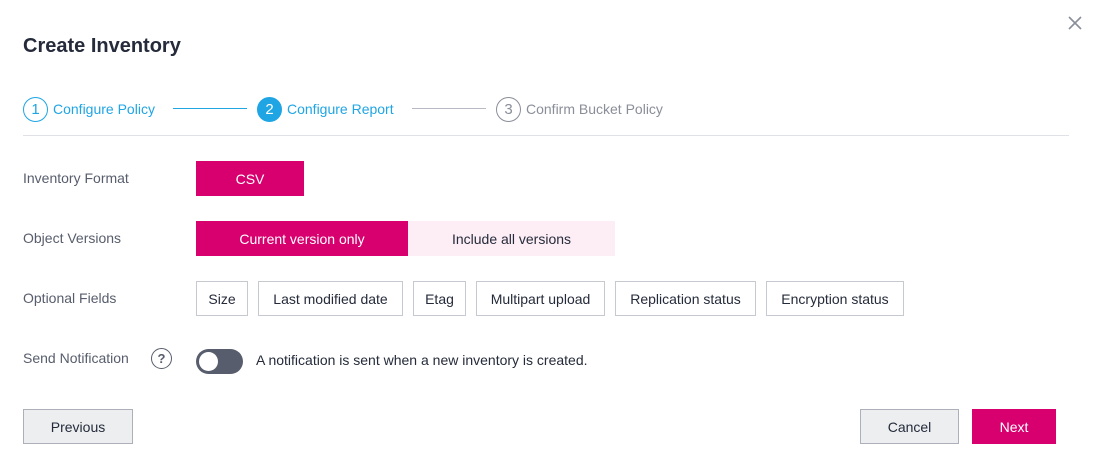  Describe the element at coordinates (330, 298) in the screenshot. I see `field-last-modified-date-chip: Last modified date` at that location.